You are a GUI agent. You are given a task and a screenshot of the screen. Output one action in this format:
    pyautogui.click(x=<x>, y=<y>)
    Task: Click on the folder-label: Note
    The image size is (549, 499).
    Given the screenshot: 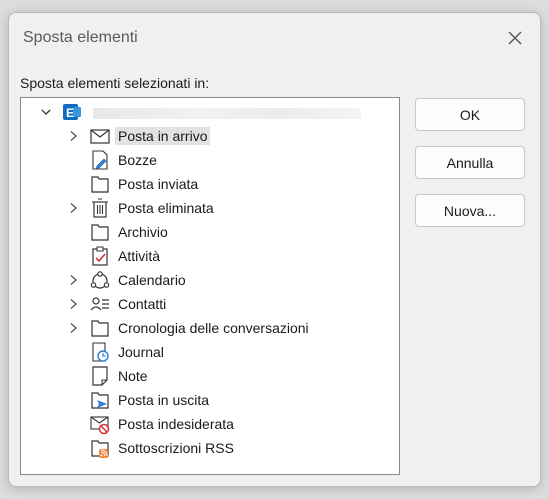 What is the action you would take?
    pyautogui.click(x=133, y=376)
    